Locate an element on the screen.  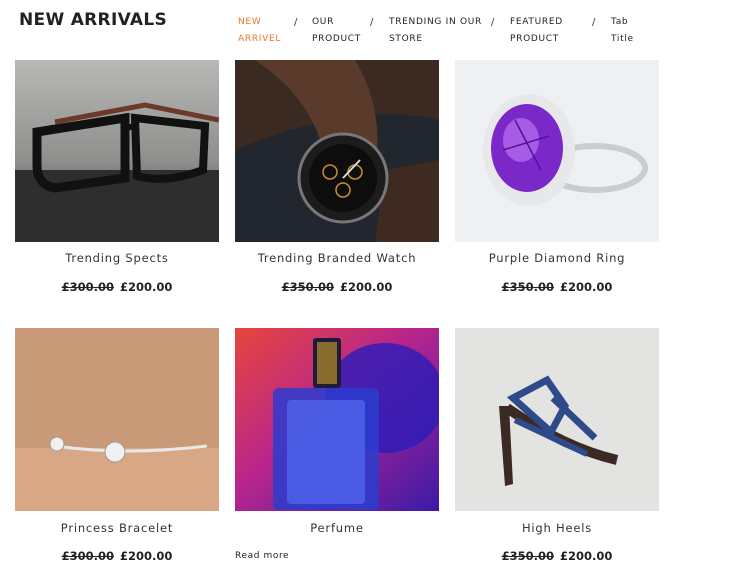
tab-our-product: OUR PRODUCT is located at coordinates (336, 31).